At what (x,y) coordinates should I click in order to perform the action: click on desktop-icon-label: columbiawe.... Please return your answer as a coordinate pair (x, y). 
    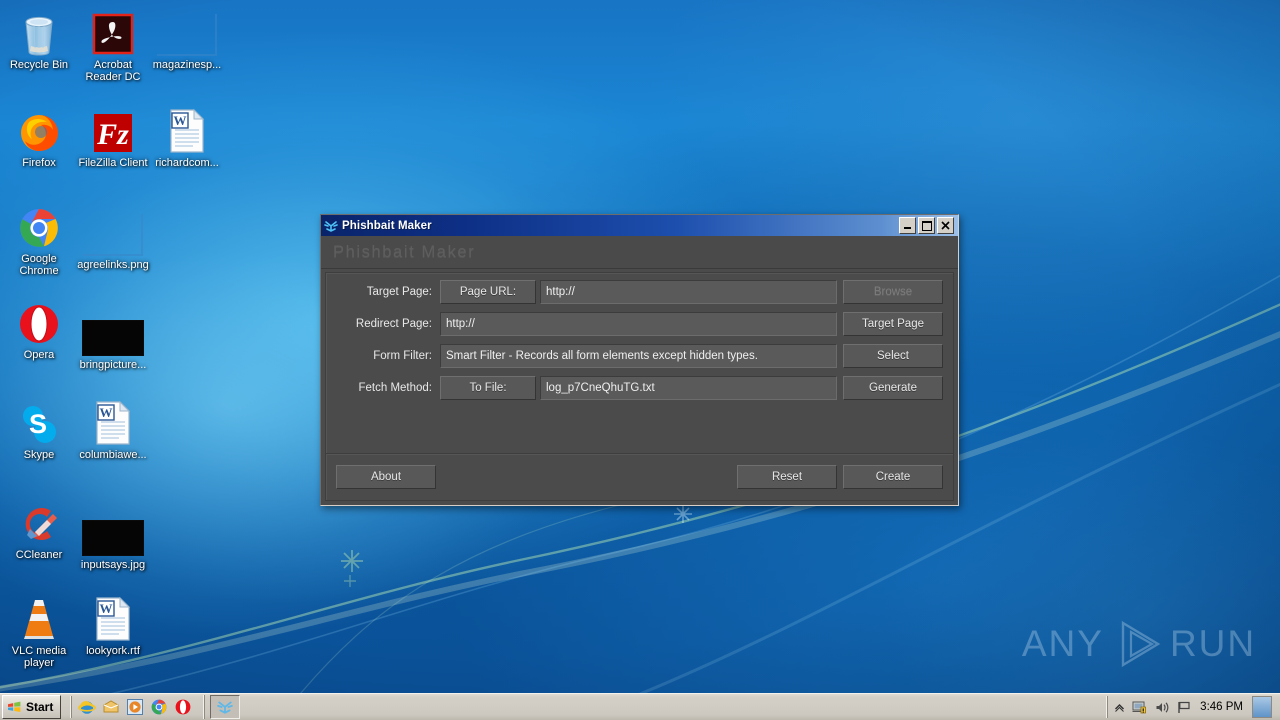
    Looking at the image, I should click on (113, 455).